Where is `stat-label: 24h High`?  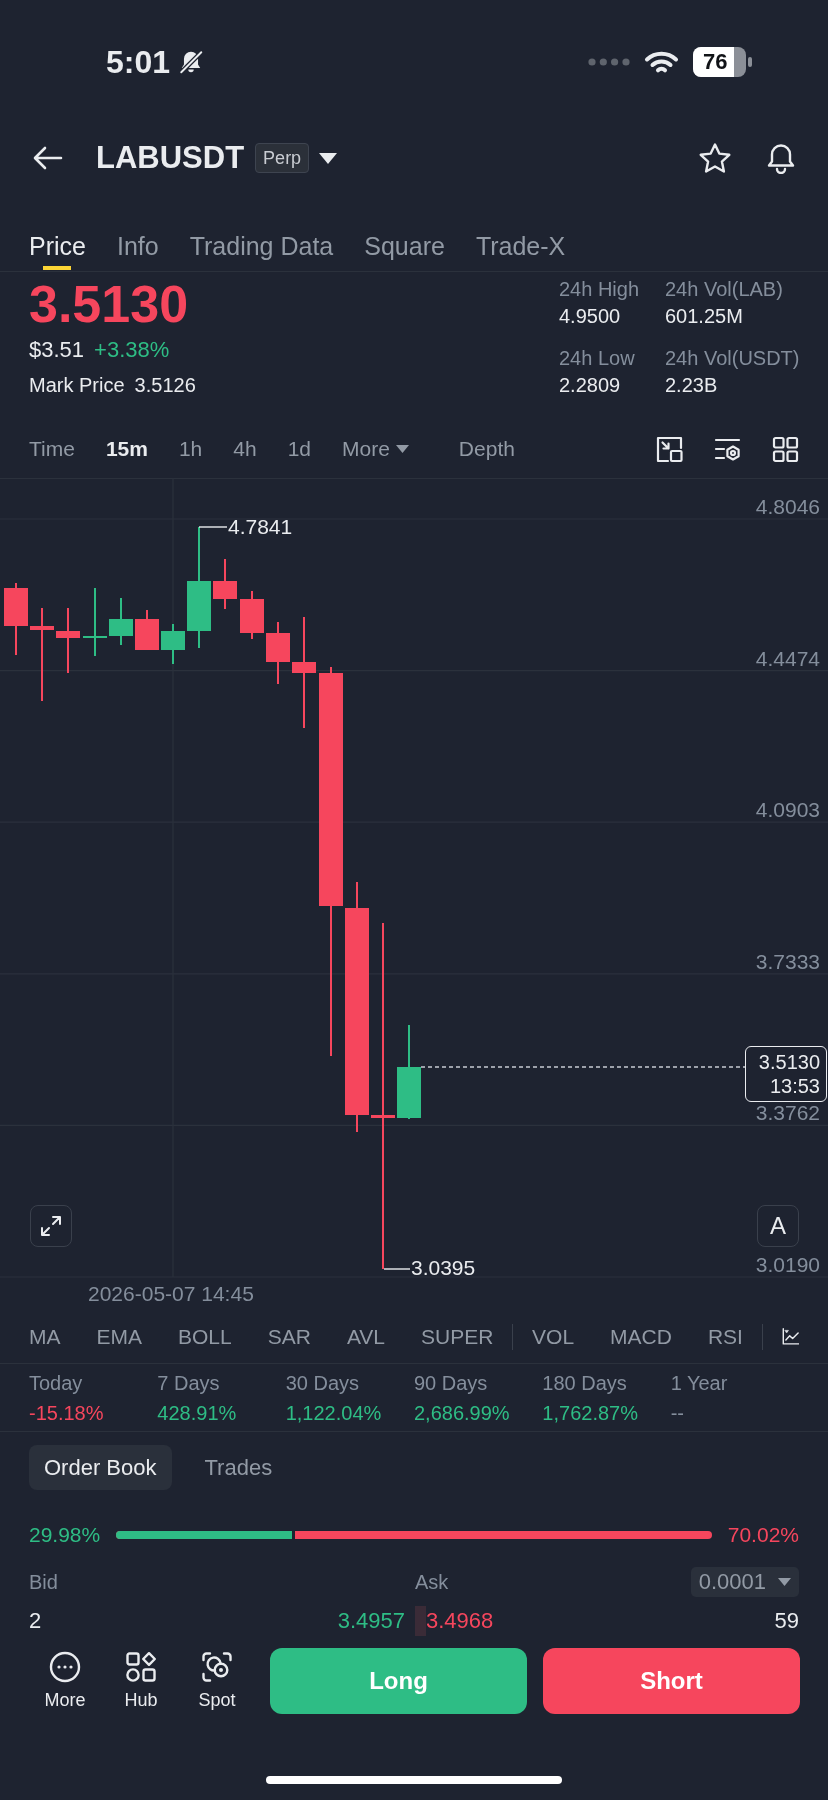 stat-label: 24h High is located at coordinates (600, 289).